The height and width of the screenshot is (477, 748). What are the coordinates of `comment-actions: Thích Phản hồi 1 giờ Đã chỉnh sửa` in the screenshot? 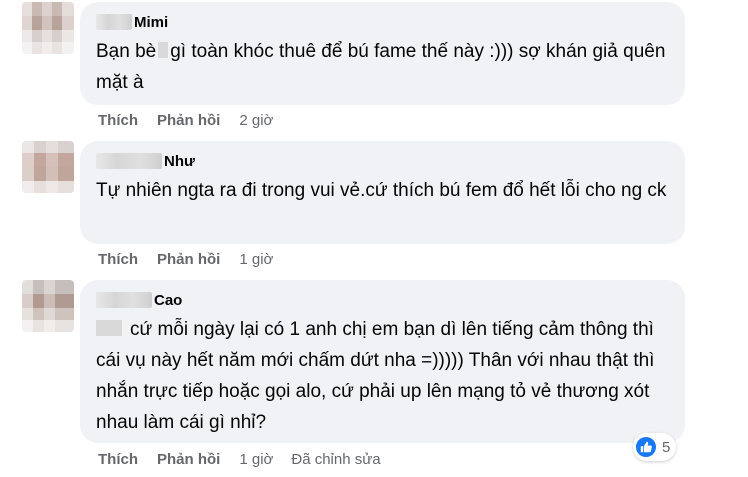 It's located at (248, 459).